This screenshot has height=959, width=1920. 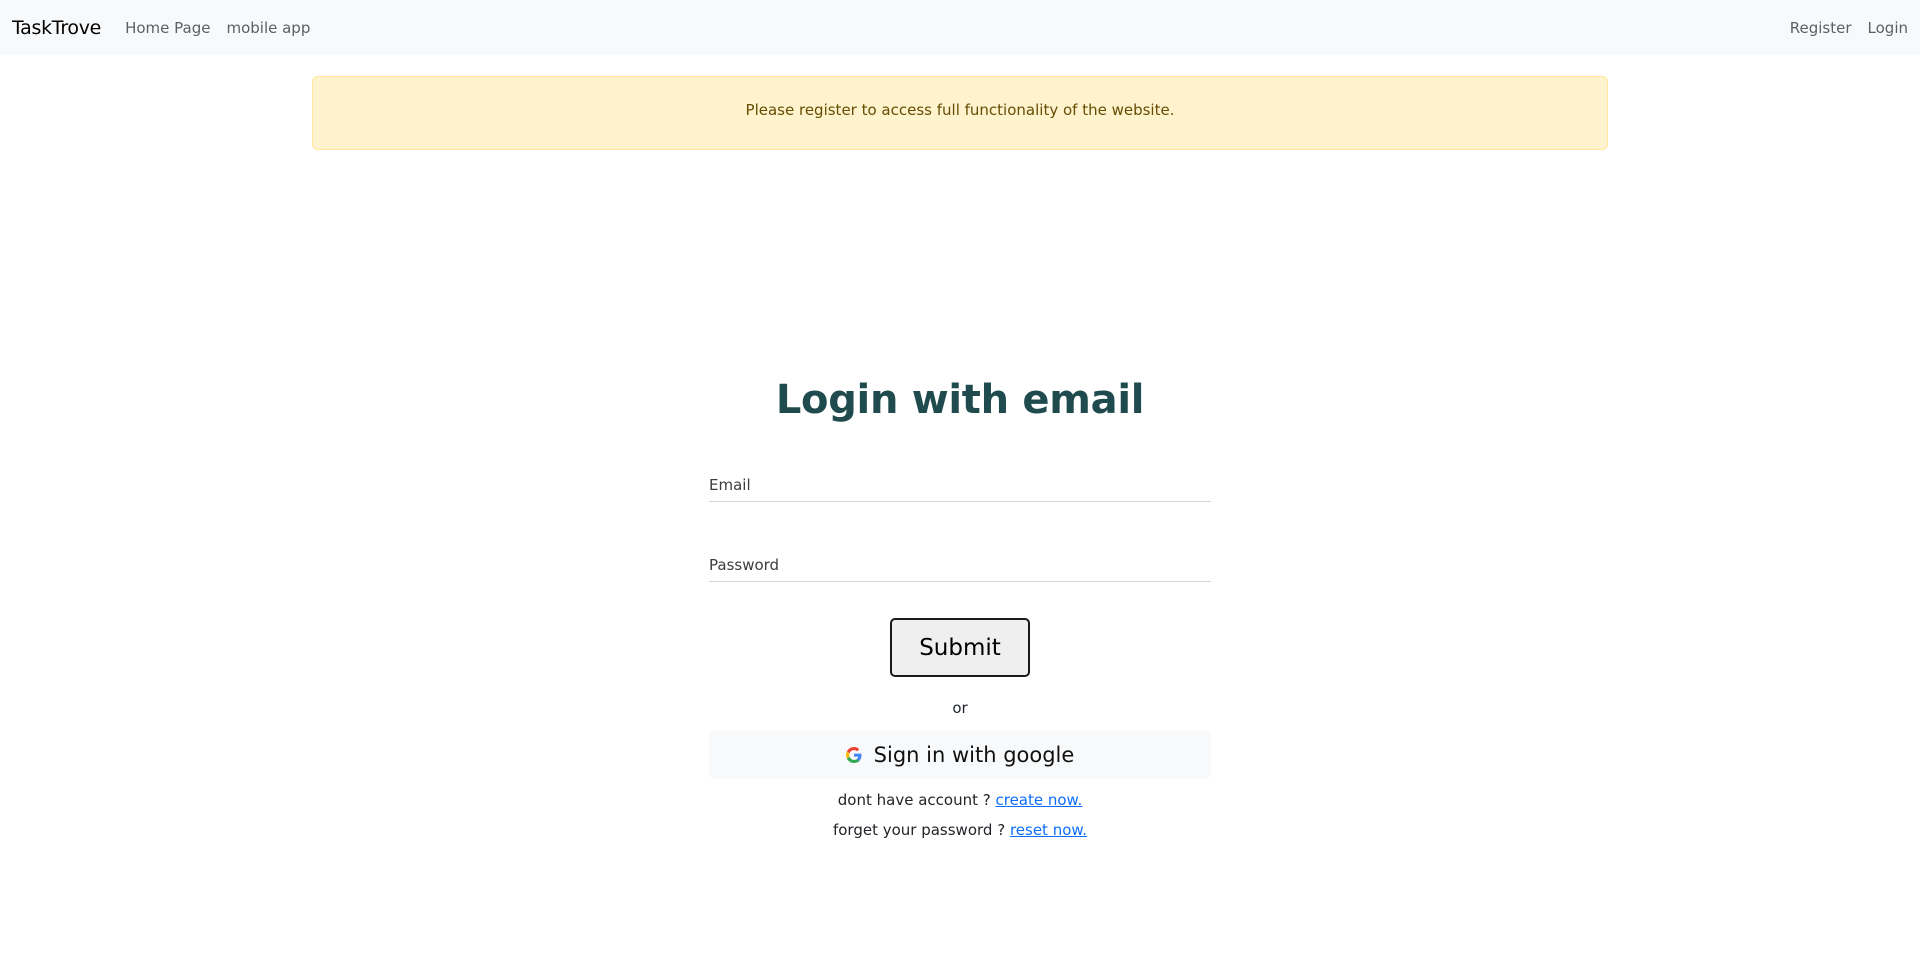 What do you see at coordinates (268, 28) in the screenshot?
I see `nav-mobile-app: mobile app` at bounding box center [268, 28].